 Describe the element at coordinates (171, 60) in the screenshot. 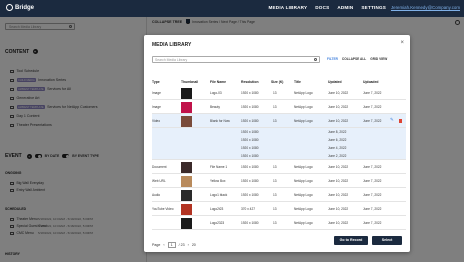

I see `modal-search-placeholder: Search Media Library` at that location.